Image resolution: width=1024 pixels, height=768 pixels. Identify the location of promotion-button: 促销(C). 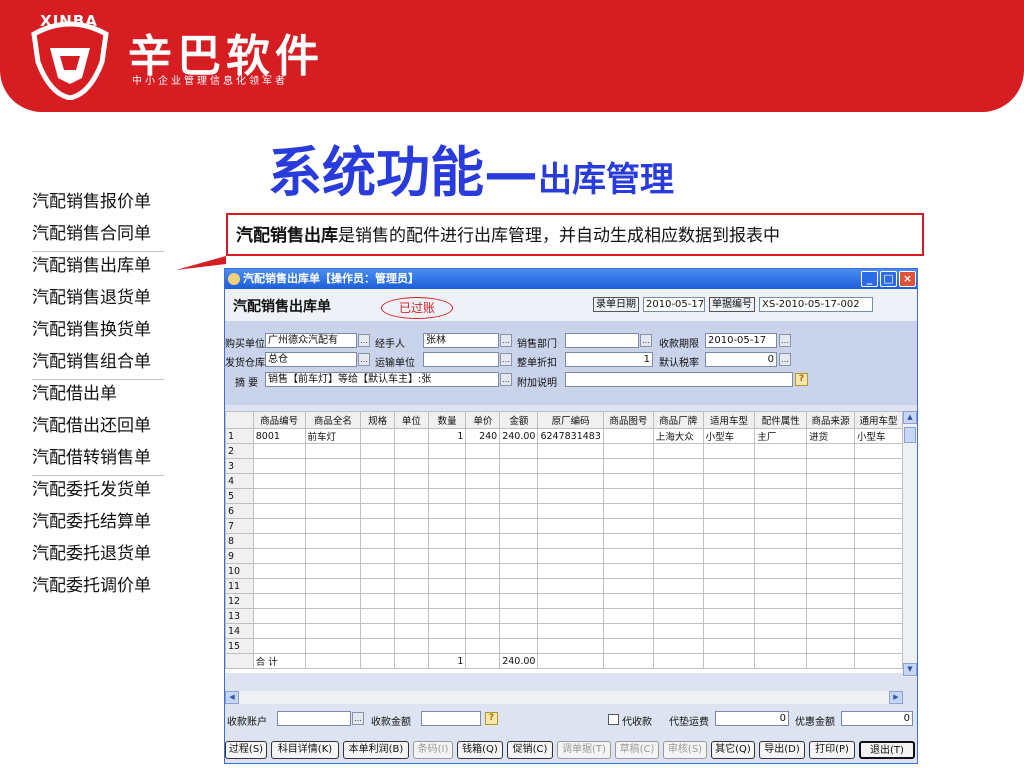
(530, 750).